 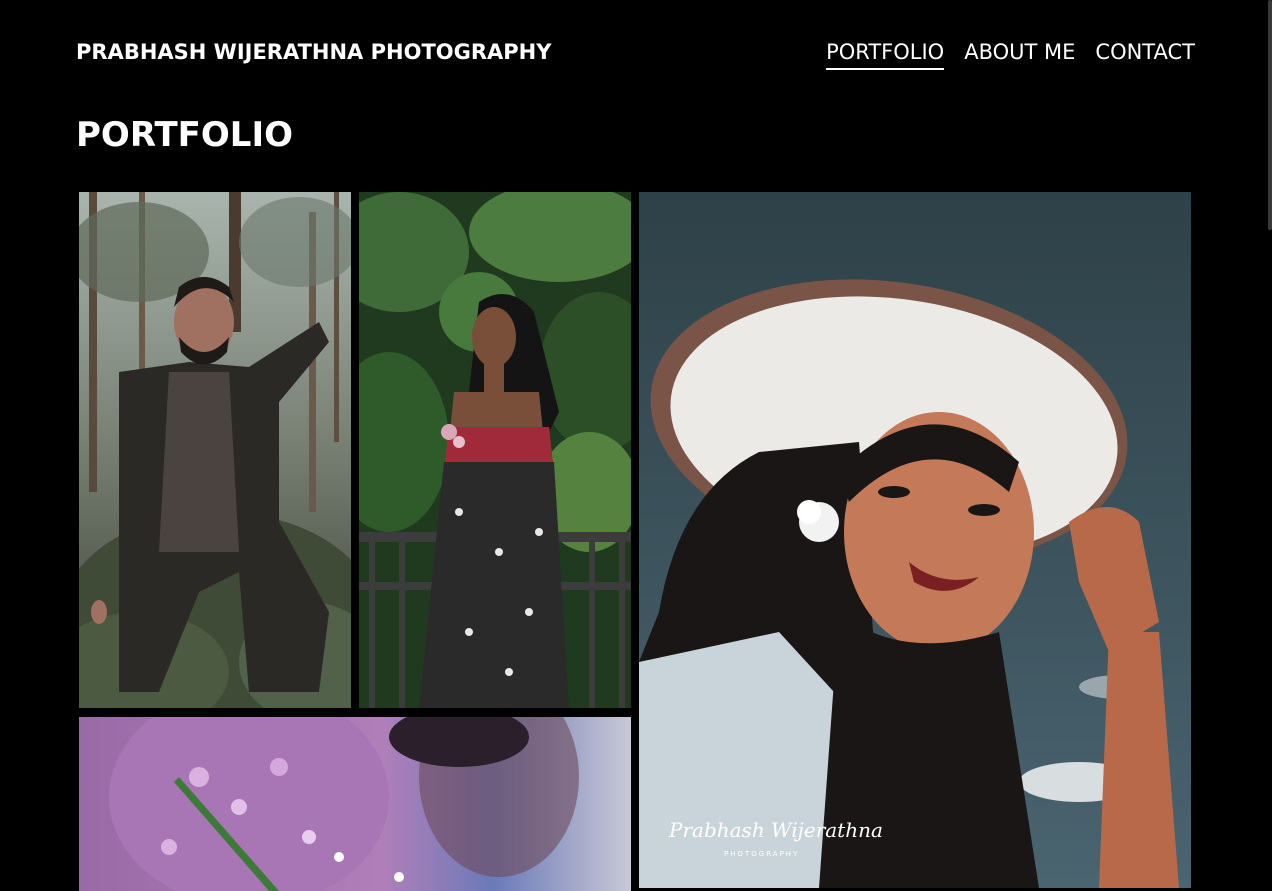 I want to click on nav-contact-link: CONTACT, so click(x=1145, y=55).